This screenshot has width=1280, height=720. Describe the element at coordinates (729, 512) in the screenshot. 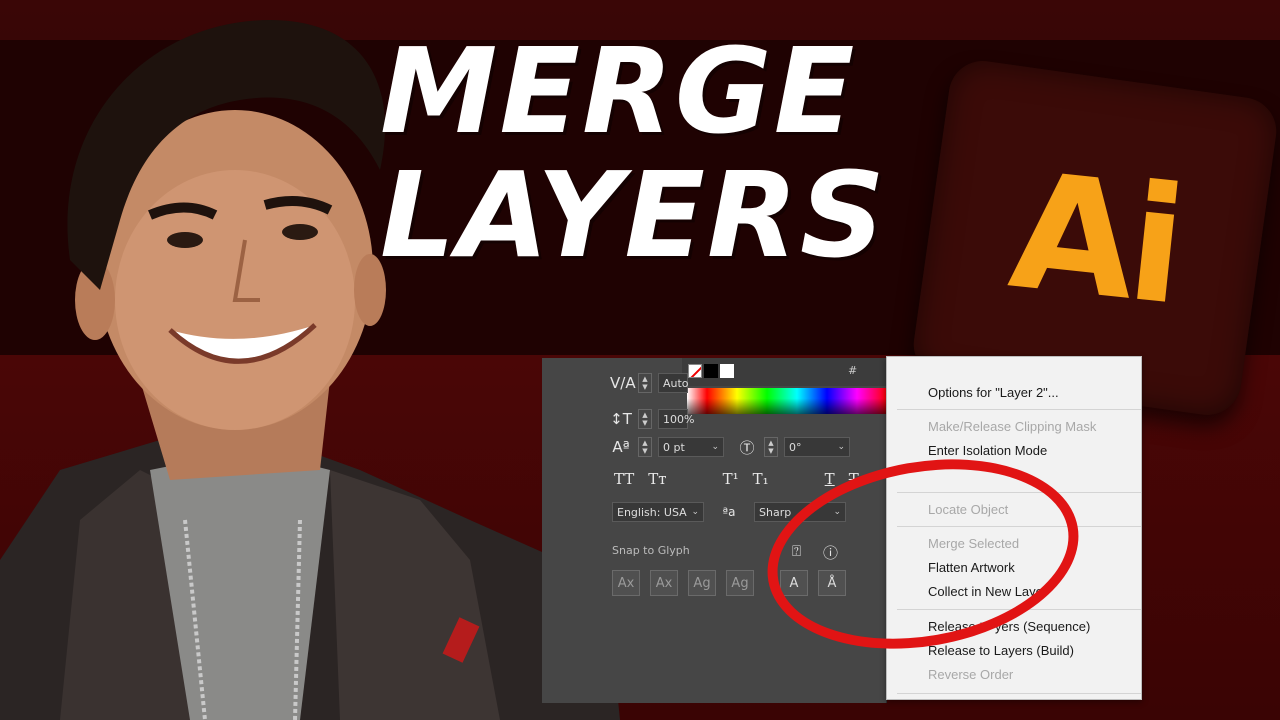

I see `antialias-icon: ªa` at that location.